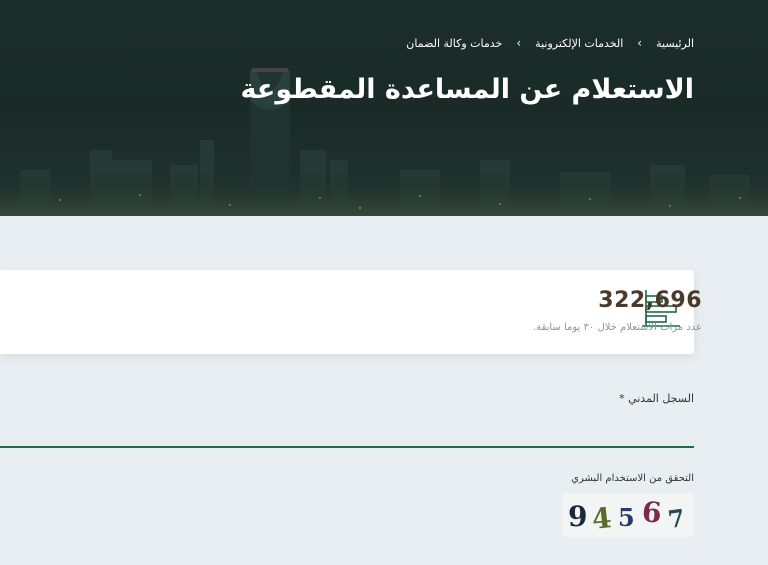 The image size is (768, 565). Describe the element at coordinates (632, 478) in the screenshot. I see `captcha-label: التحقق من الاستخدام البشري` at that location.